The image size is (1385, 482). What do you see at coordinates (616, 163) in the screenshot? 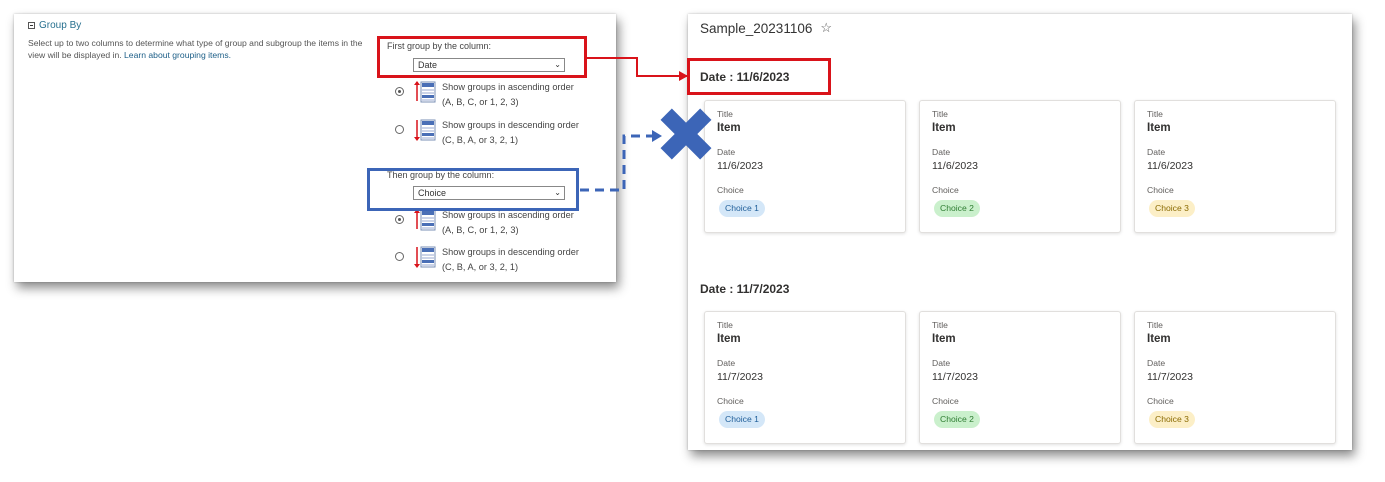
I see `blue-dashed-connector` at bounding box center [616, 163].